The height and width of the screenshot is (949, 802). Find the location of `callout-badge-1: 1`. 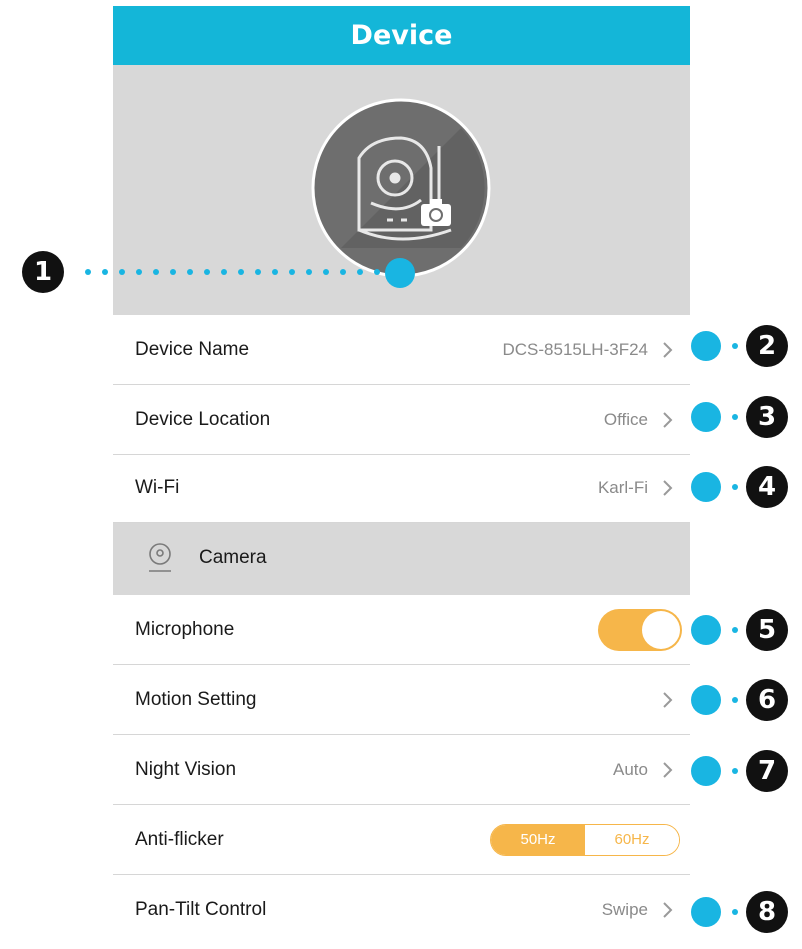

callout-badge-1: 1 is located at coordinates (43, 272).